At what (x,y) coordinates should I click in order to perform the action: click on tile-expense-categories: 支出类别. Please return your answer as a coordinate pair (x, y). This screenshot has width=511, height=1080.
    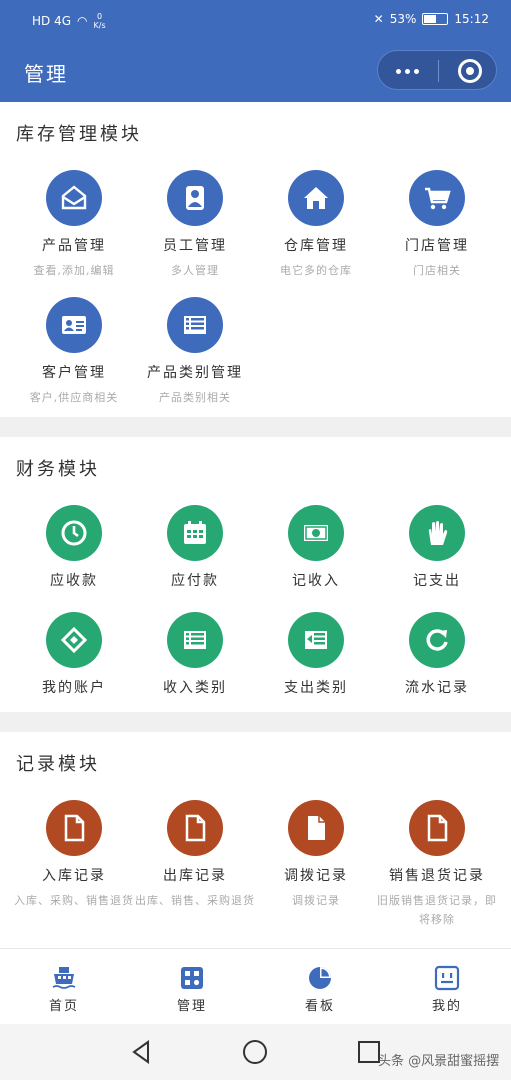
    Looking at the image, I should click on (316, 654).